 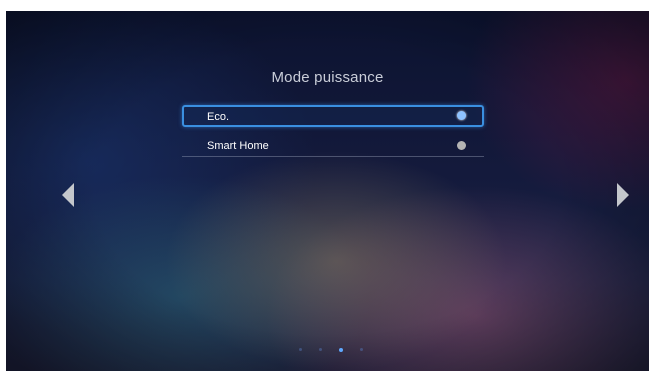 I want to click on option-eco-label: Eco., so click(x=218, y=117).